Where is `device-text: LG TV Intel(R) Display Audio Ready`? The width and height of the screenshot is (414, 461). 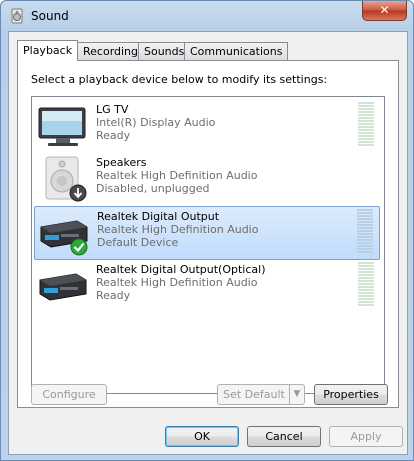 device-text: LG TV Intel(R) Display Audio Ready is located at coordinates (155, 122).